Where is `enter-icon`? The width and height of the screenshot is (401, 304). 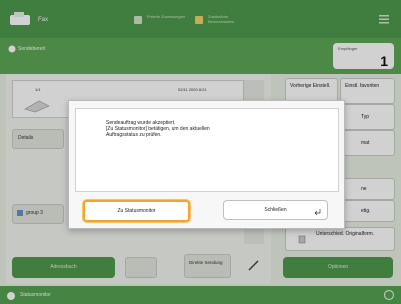
enter-icon is located at coordinates (317, 212).